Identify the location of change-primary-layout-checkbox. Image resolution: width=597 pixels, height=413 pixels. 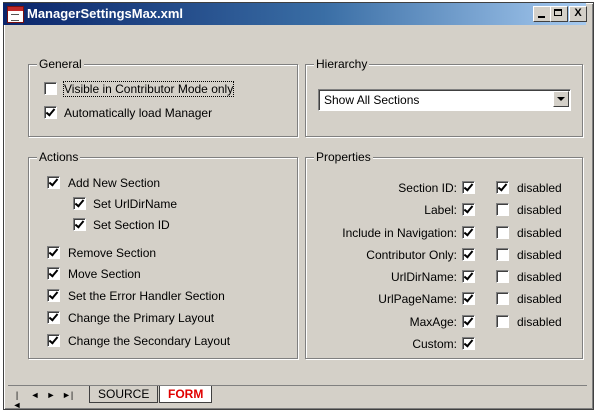
(53, 317).